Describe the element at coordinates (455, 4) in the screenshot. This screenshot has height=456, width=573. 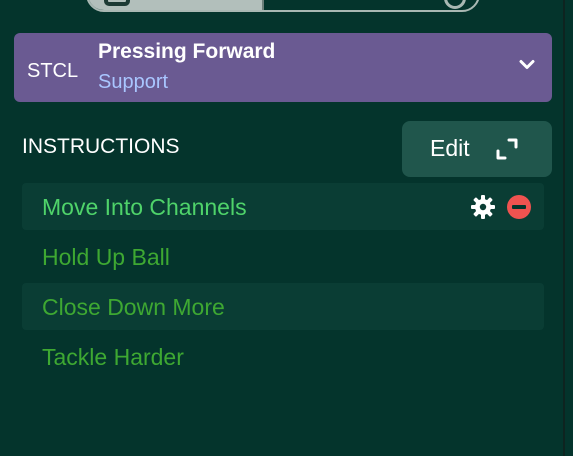
I see `circle-icon` at that location.